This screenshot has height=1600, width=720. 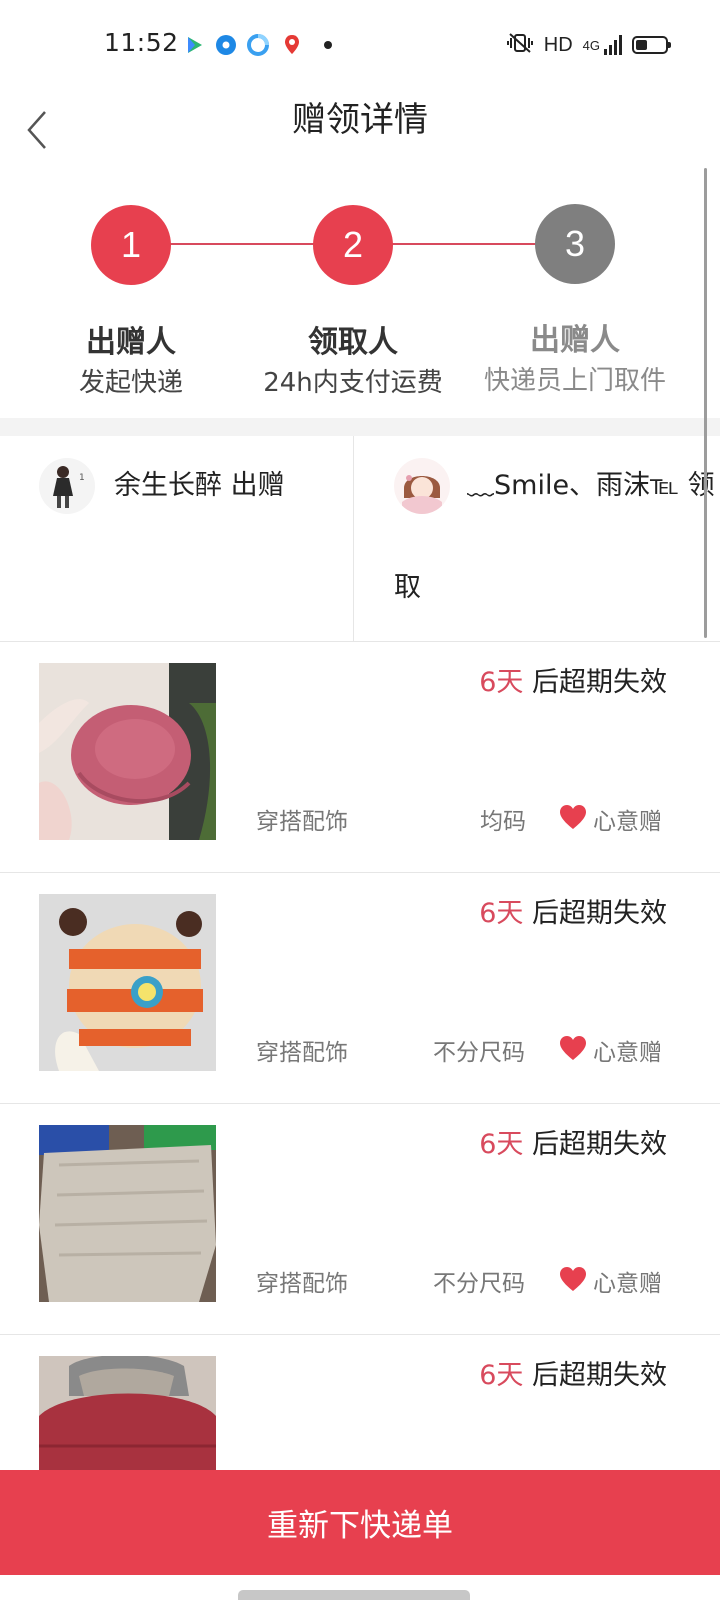 I want to click on blue-circle-app-icon, so click(x=226, y=45).